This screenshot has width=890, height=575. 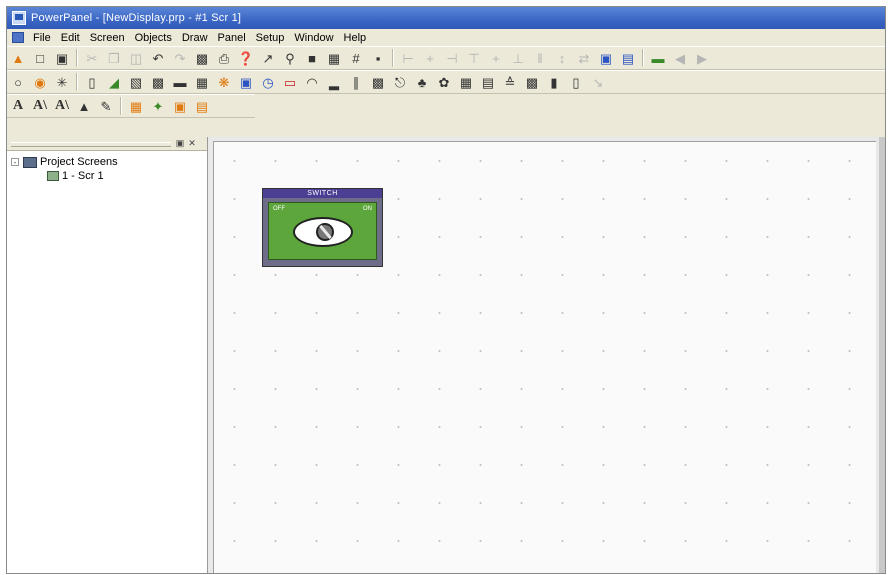 I want to click on text-toolbar: A A\ A\ ▲ ✎ ▦ ✦ ▣ ▤, so click(x=131, y=106).